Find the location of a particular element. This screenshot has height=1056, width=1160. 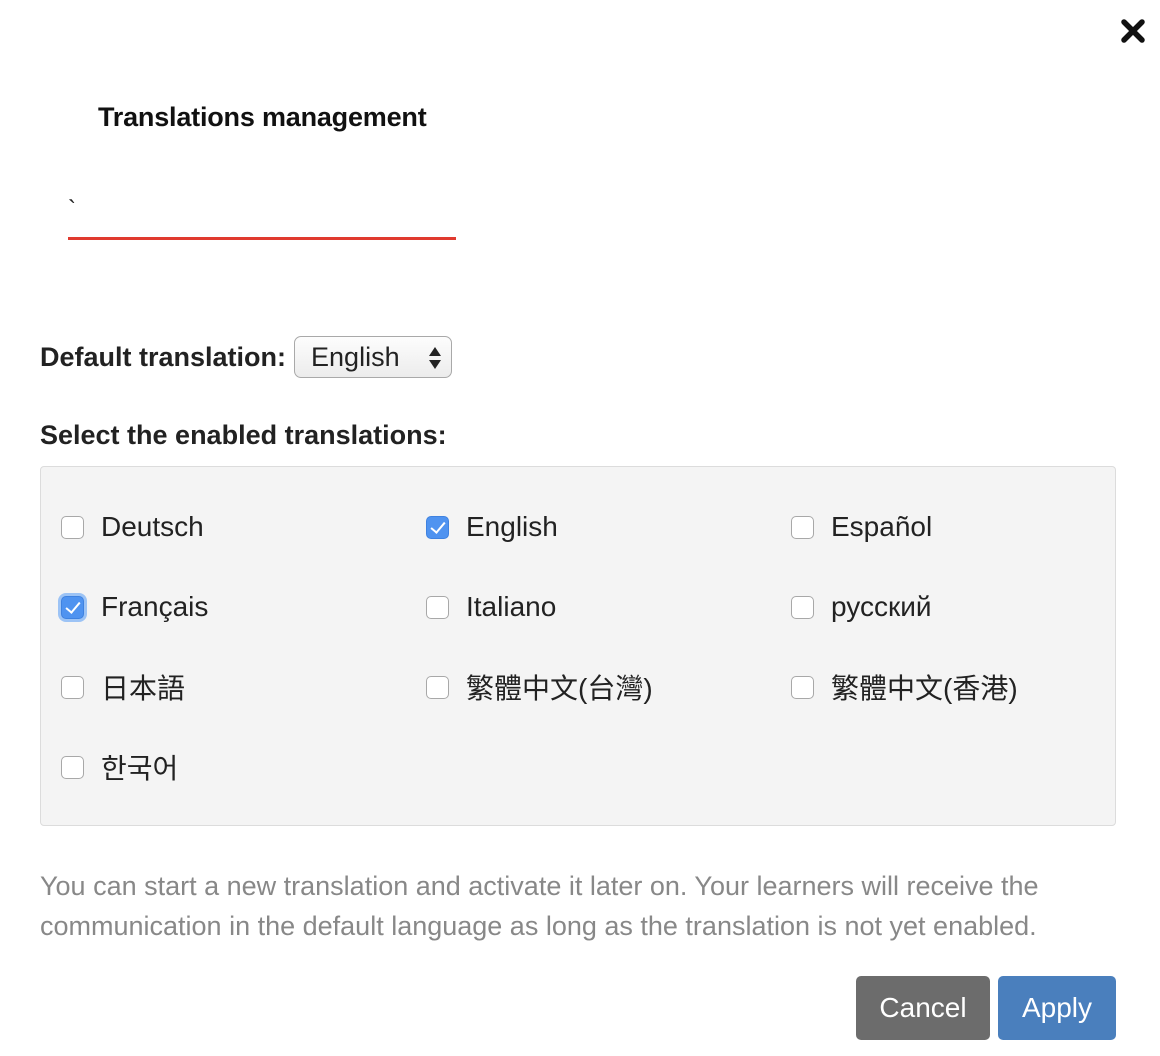

language-label: Italiano is located at coordinates (511, 606).